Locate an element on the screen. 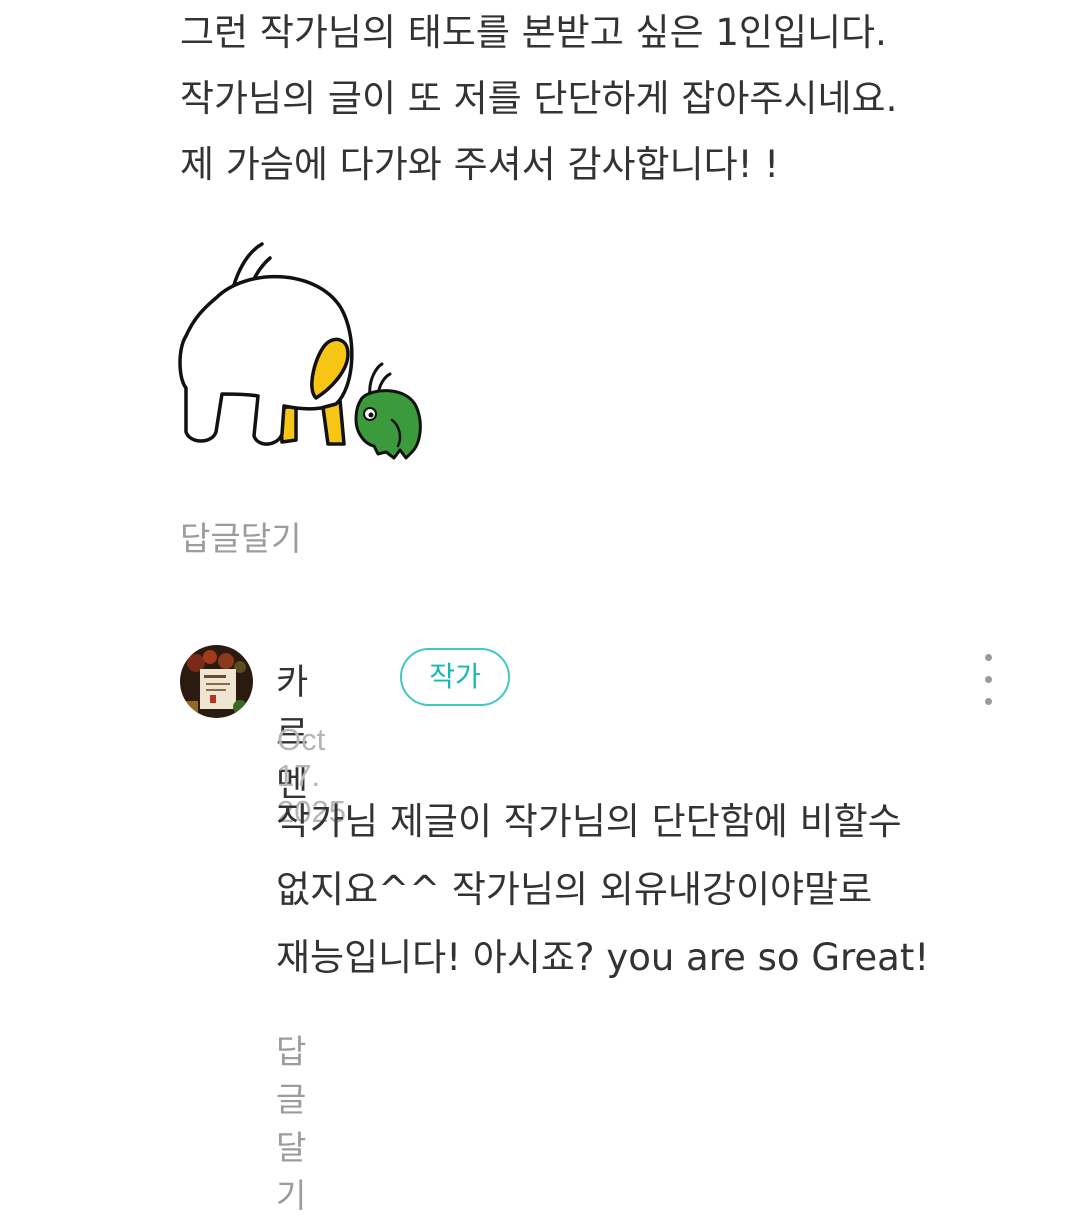  comment-line: 작가님의 글이 또 저를 단단하게 잡아주시네요. is located at coordinates (539, 98).